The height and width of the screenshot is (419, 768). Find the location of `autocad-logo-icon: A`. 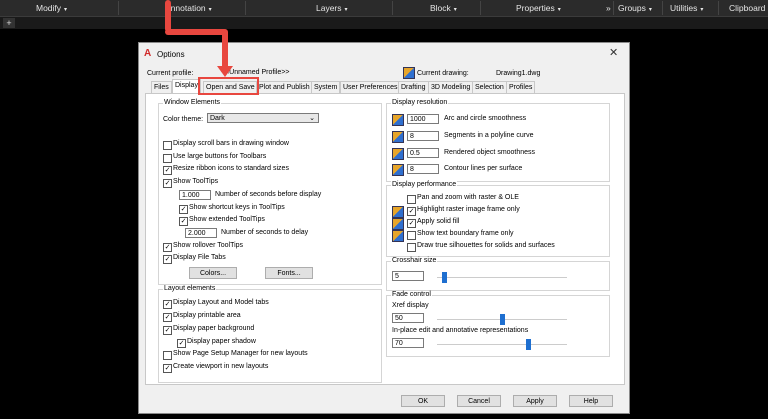

autocad-logo-icon: A is located at coordinates (148, 53).